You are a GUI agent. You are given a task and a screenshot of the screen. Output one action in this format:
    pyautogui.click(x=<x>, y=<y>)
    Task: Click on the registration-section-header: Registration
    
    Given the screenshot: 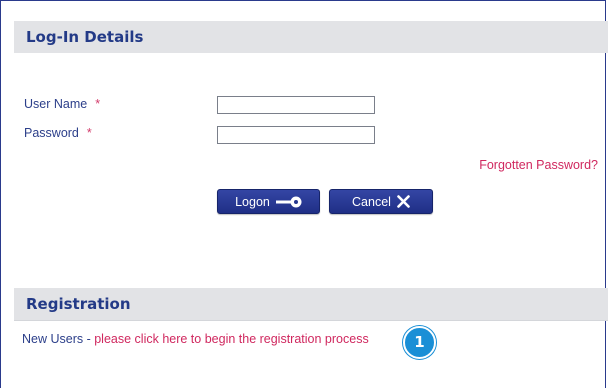 What is the action you would take?
    pyautogui.click(x=311, y=304)
    